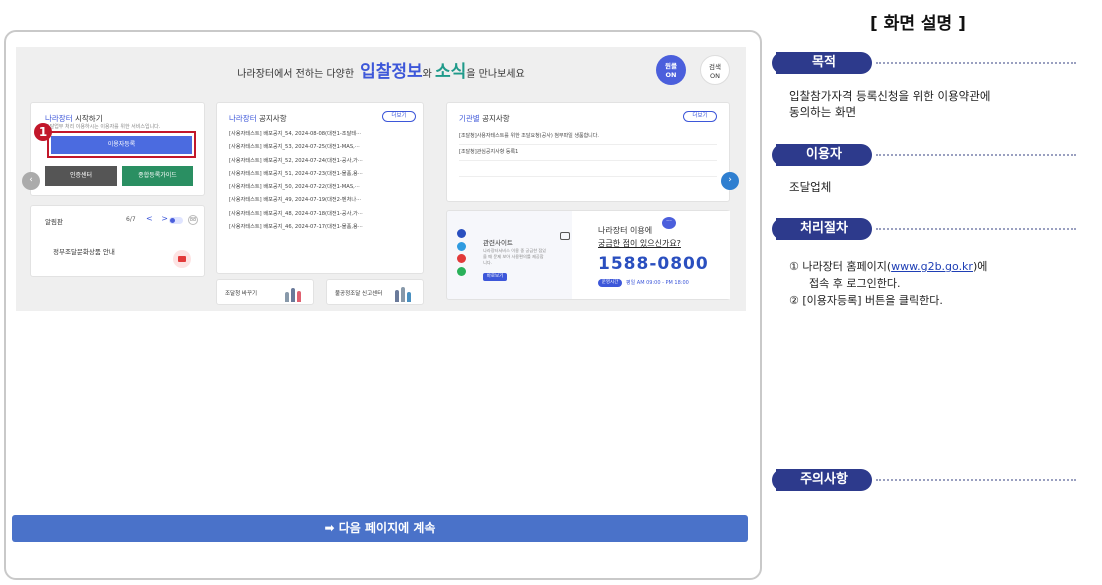 The image size is (1102, 585). I want to click on main-headline: 나라장터에서 전하는 다양한 입찰정보와 소식을 만나보세요, so click(381, 73).